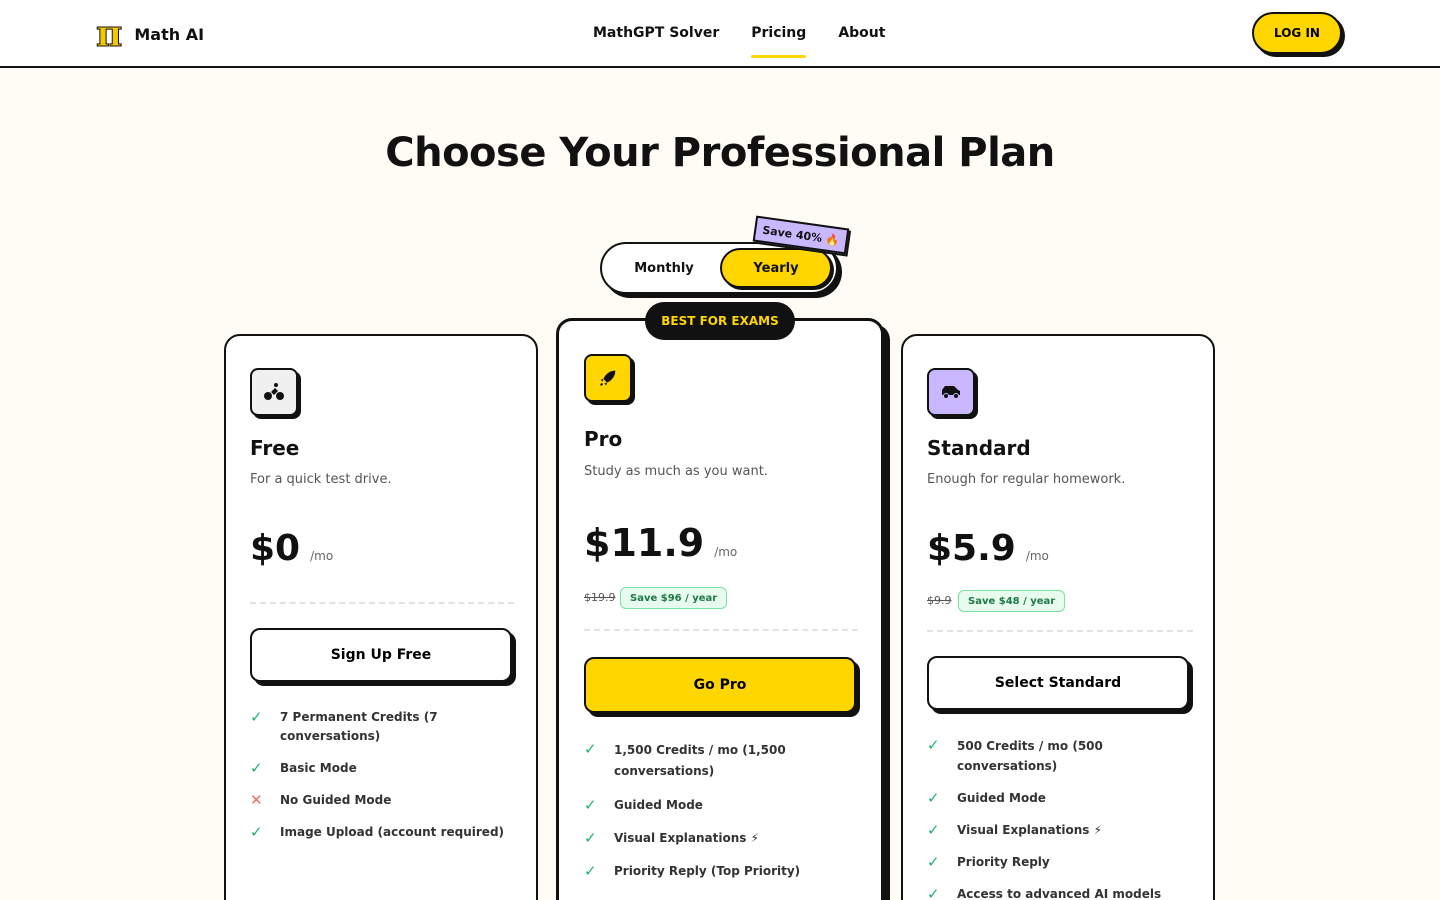 The image size is (1440, 900). What do you see at coordinates (603, 439) in the screenshot?
I see `plan-name: Pro` at bounding box center [603, 439].